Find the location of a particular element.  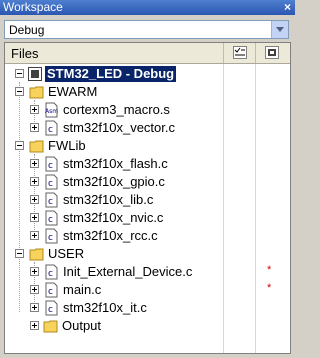

file-row: c main.c * is located at coordinates (147, 290).